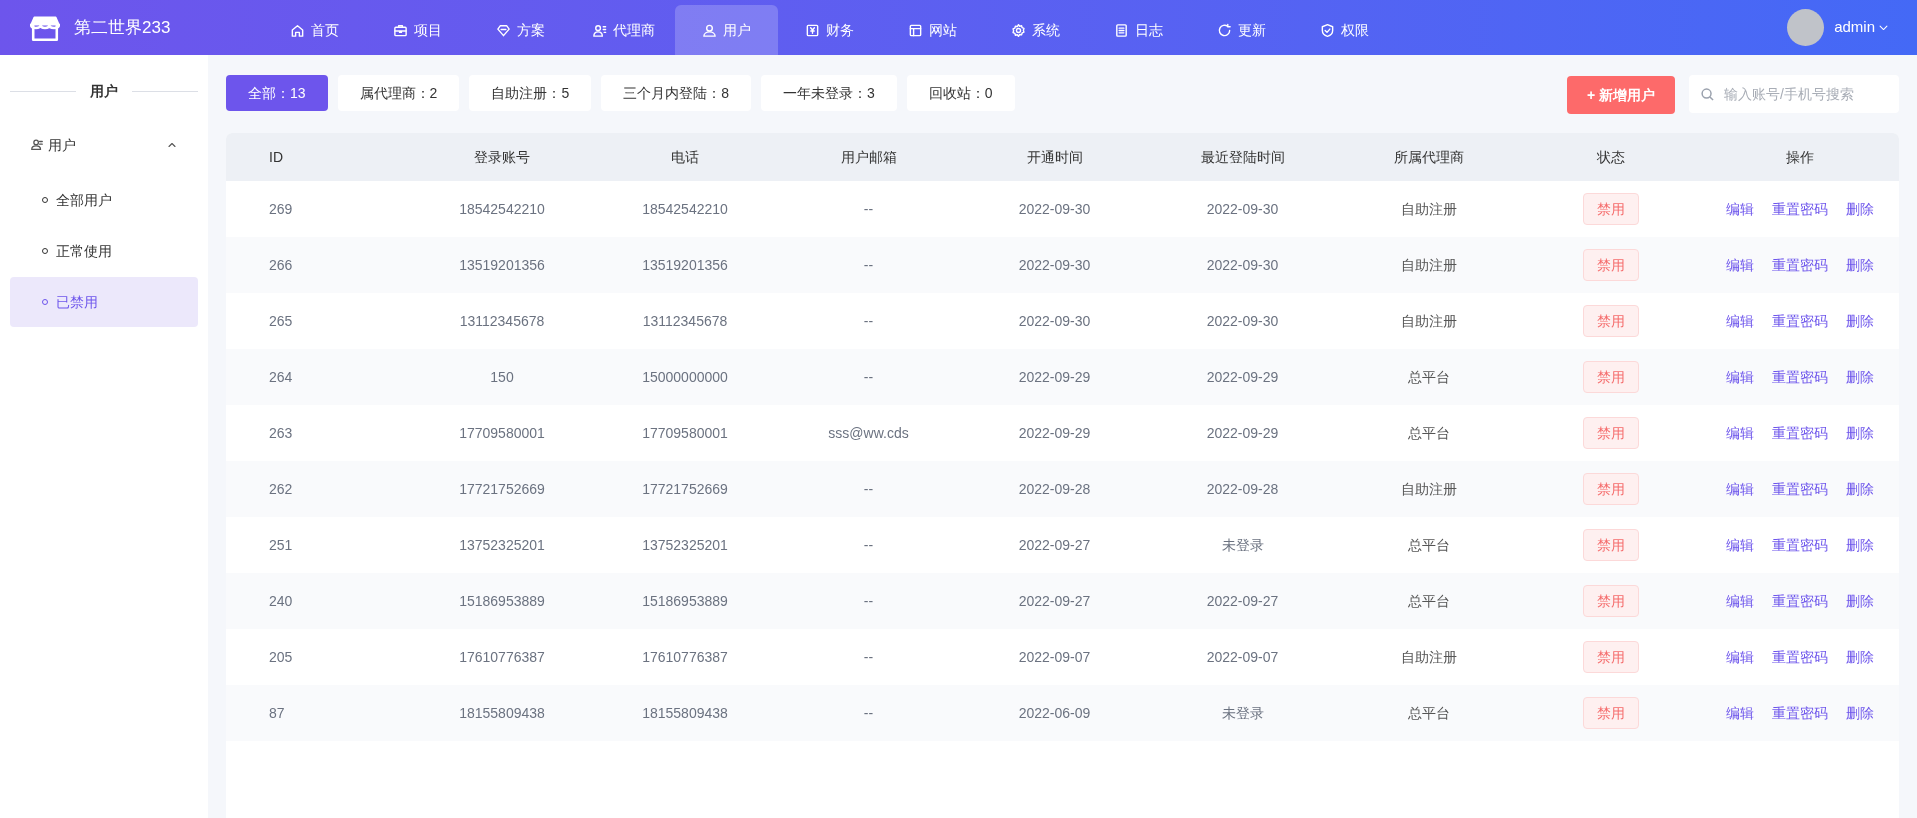  I want to click on filter-tab: 三个月内登陆：8, so click(676, 93).